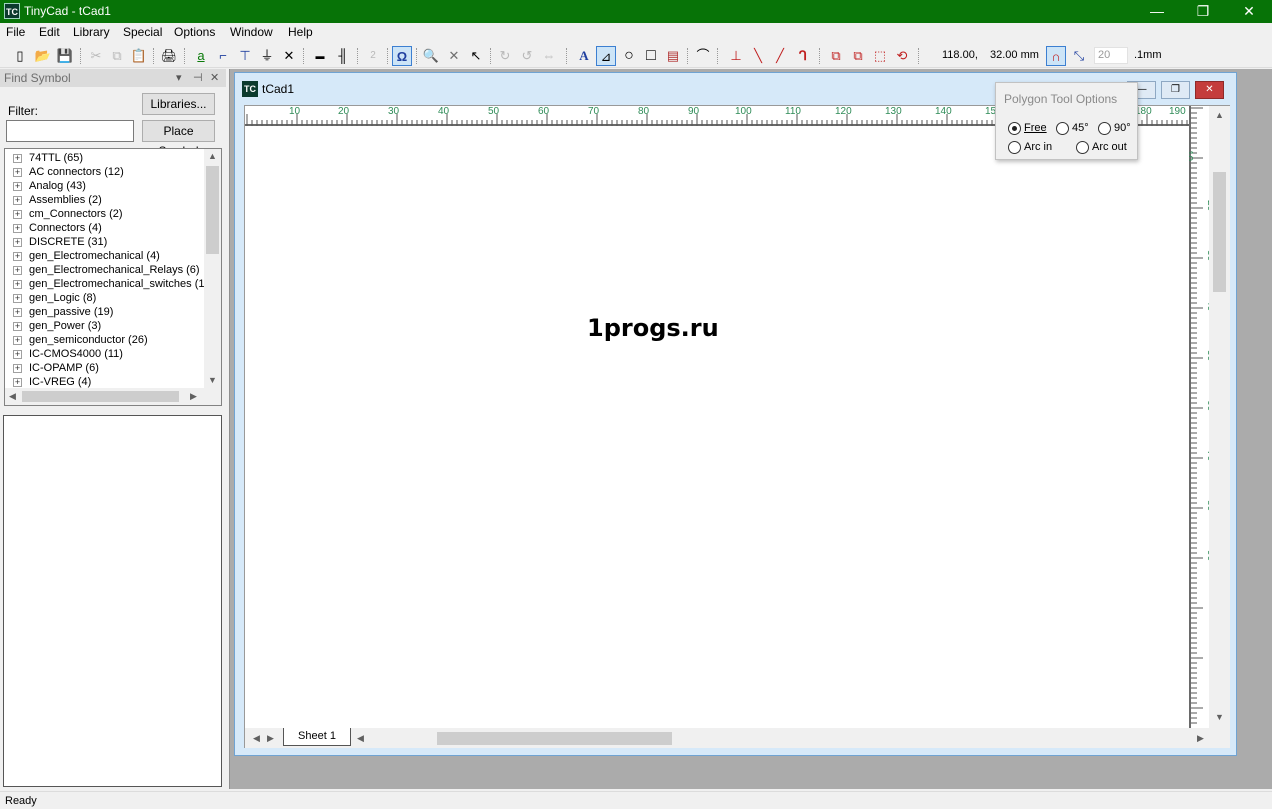 Image resolution: width=1272 pixels, height=809 pixels. I want to click on select-icon: ↖, so click(476, 56).